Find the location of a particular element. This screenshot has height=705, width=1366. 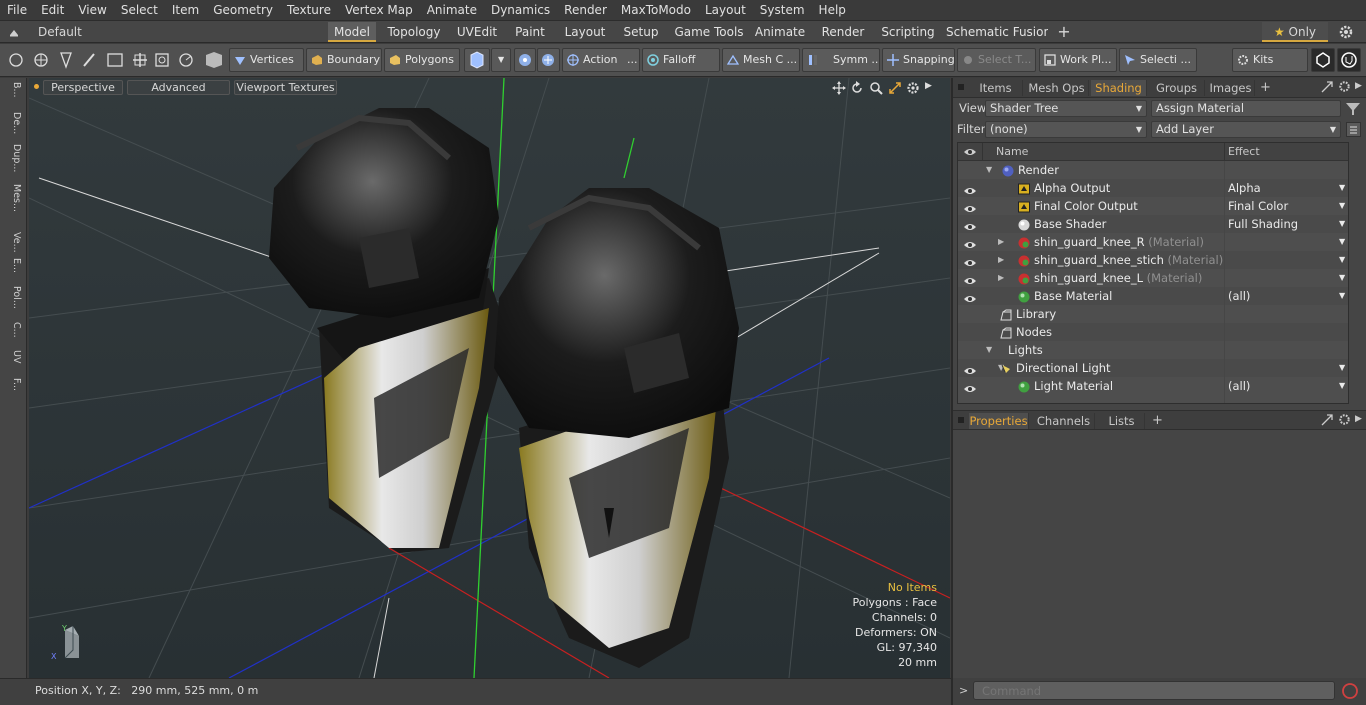

item-mode-button is located at coordinates (477, 60).